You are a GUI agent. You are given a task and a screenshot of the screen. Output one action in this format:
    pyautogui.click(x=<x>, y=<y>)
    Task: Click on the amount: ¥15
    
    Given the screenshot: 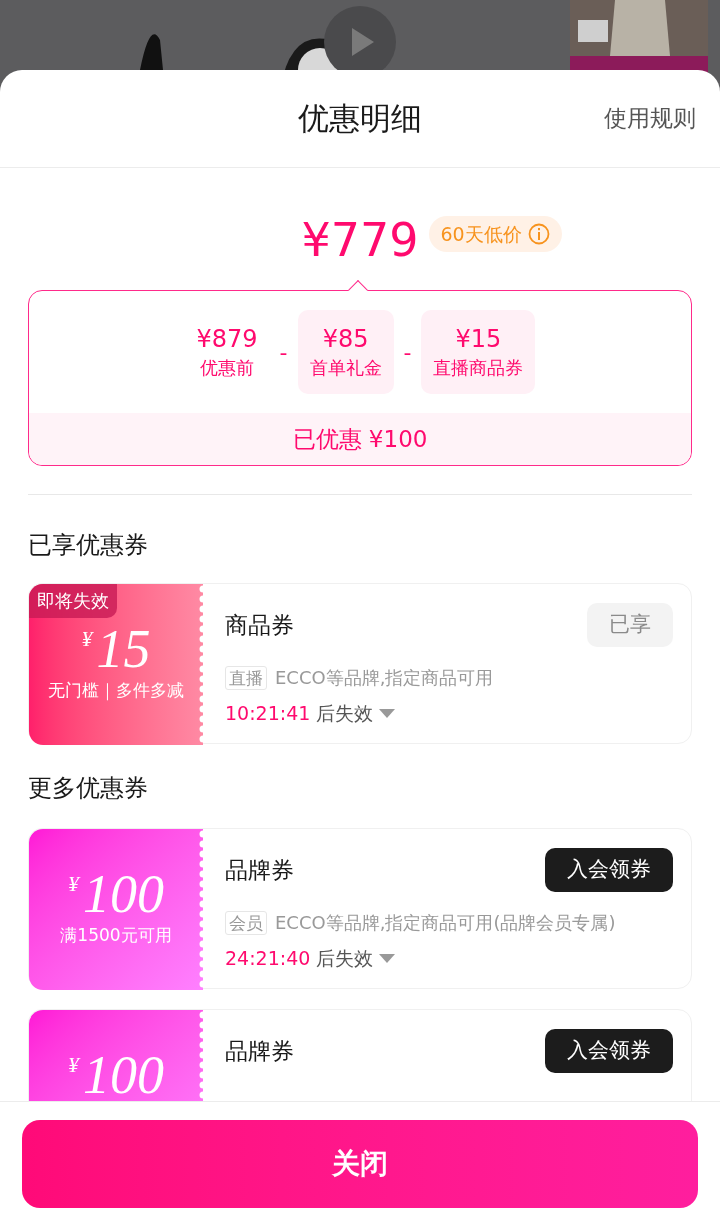 What is the action you would take?
    pyautogui.click(x=478, y=339)
    